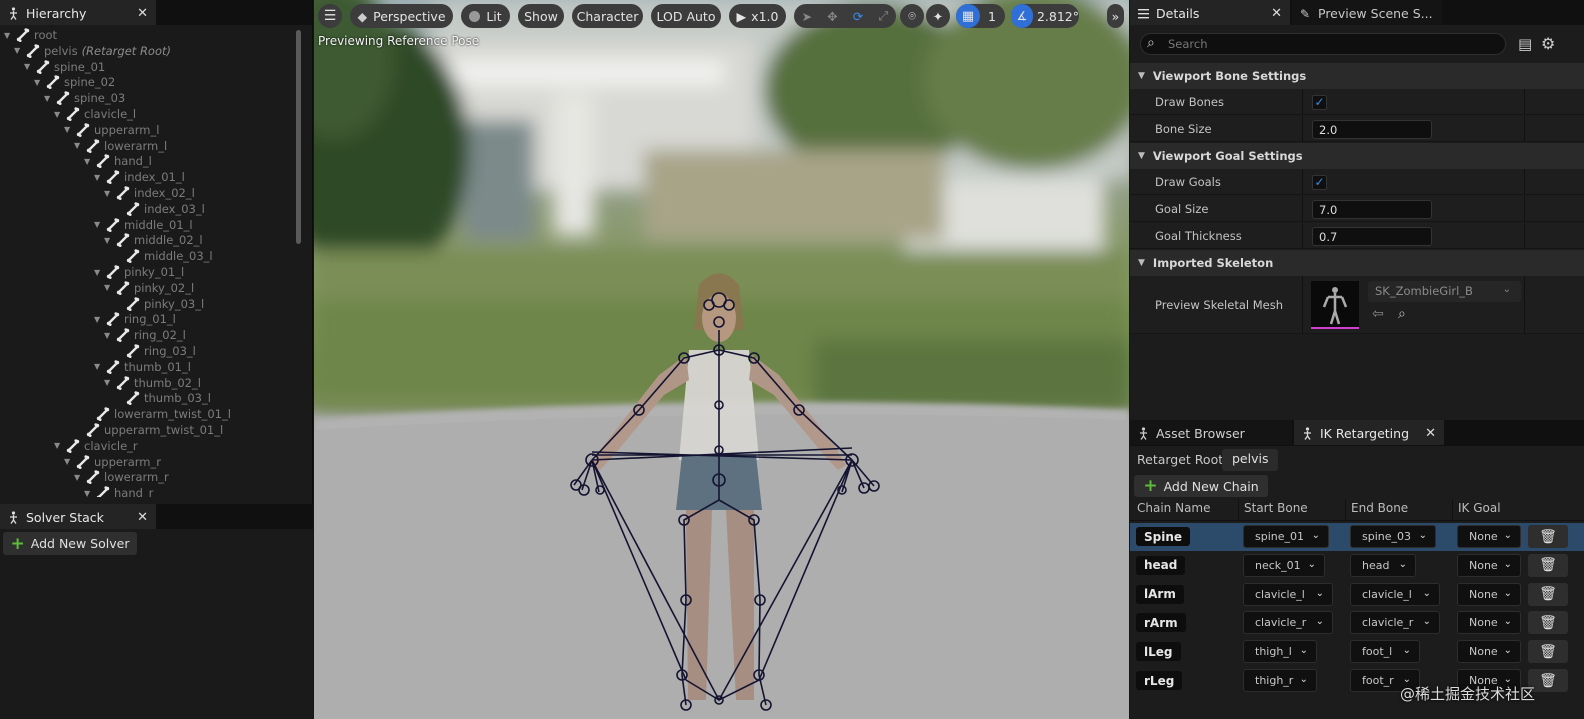 This screenshot has height=719, width=1584. What do you see at coordinates (1357, 76) in the screenshot?
I see `section-viewport-bone-settings: ▼ Viewport Bone Settings` at bounding box center [1357, 76].